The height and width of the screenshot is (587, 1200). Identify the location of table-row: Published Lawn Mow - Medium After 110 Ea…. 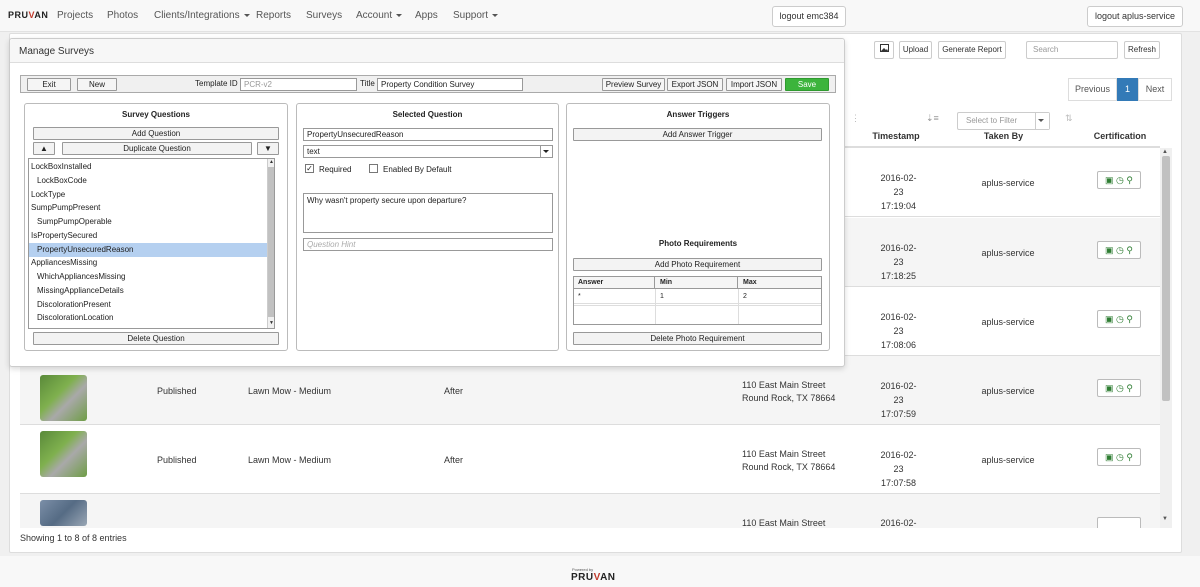
(590, 459).